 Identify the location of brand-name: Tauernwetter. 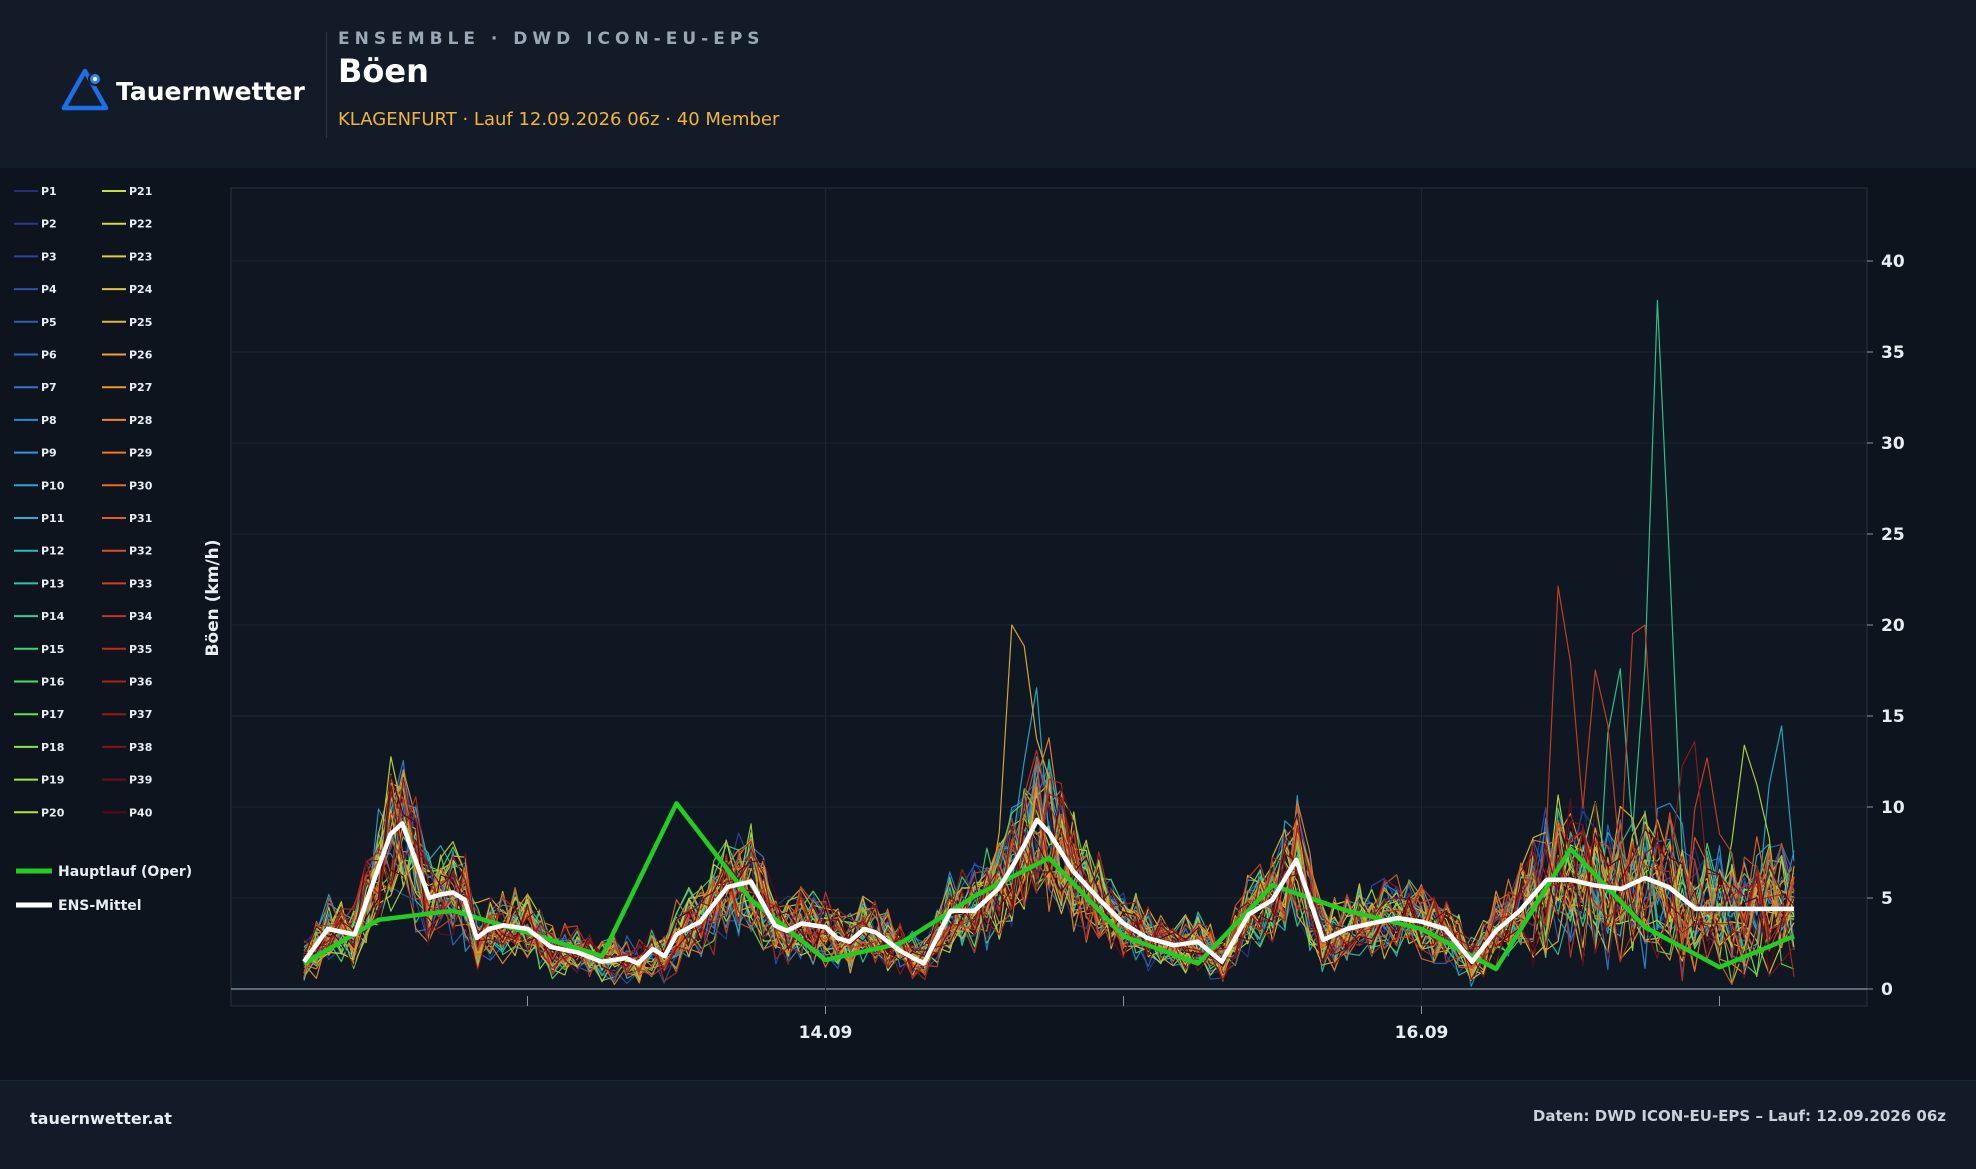
(210, 91).